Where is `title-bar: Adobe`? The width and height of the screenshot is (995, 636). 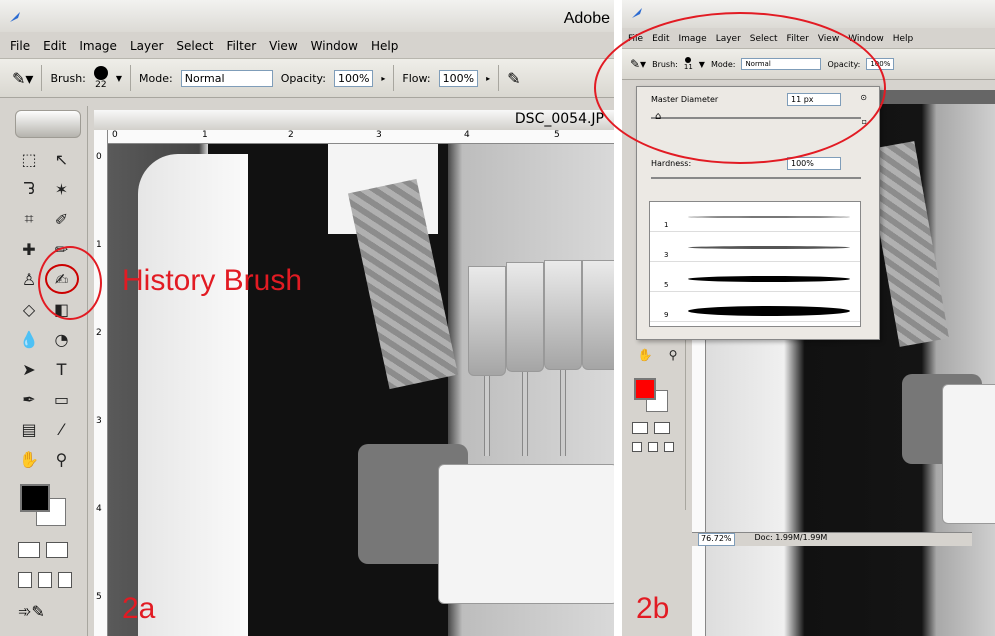 title-bar: Adobe is located at coordinates (307, 16).